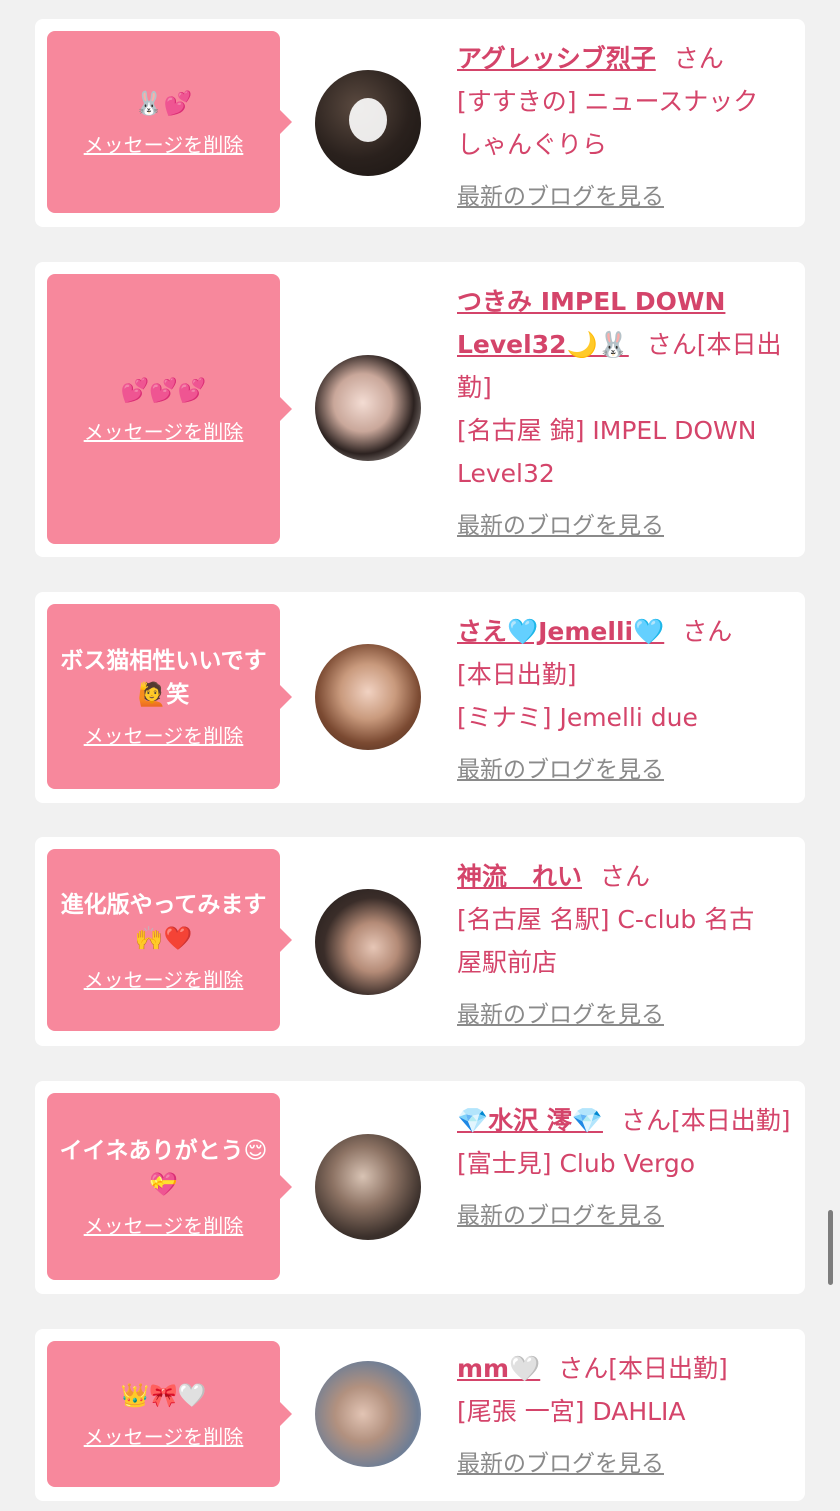  What do you see at coordinates (577, 696) in the screenshot?
I see `shop-name: [本日出勤] [ミナミ] Jemelli due` at bounding box center [577, 696].